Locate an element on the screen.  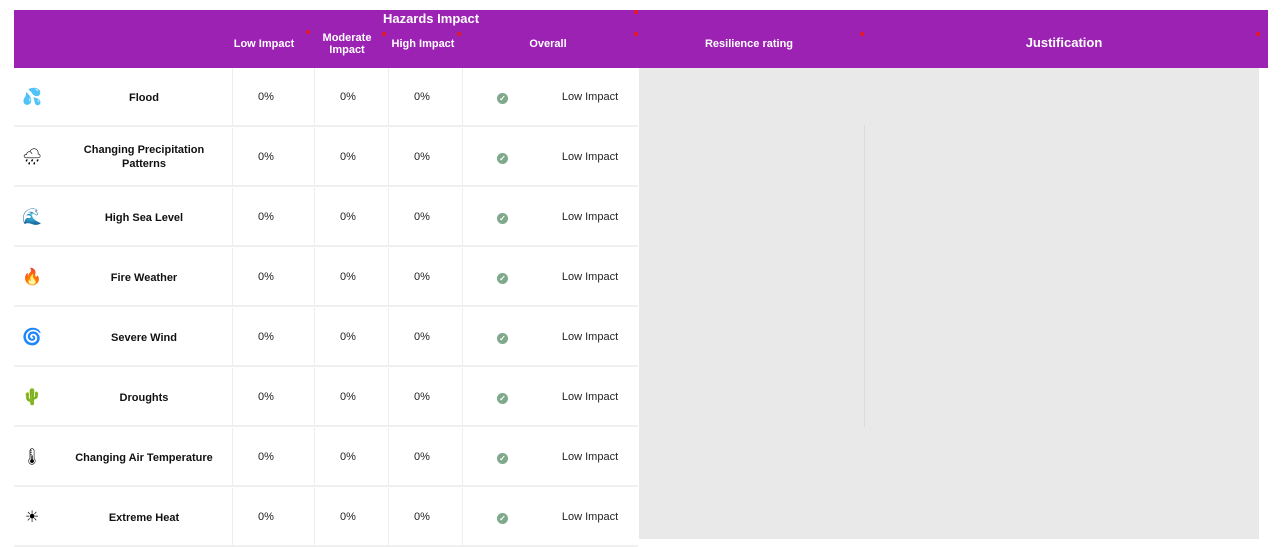
hazard-name: Extreme Heat is located at coordinates (144, 518).